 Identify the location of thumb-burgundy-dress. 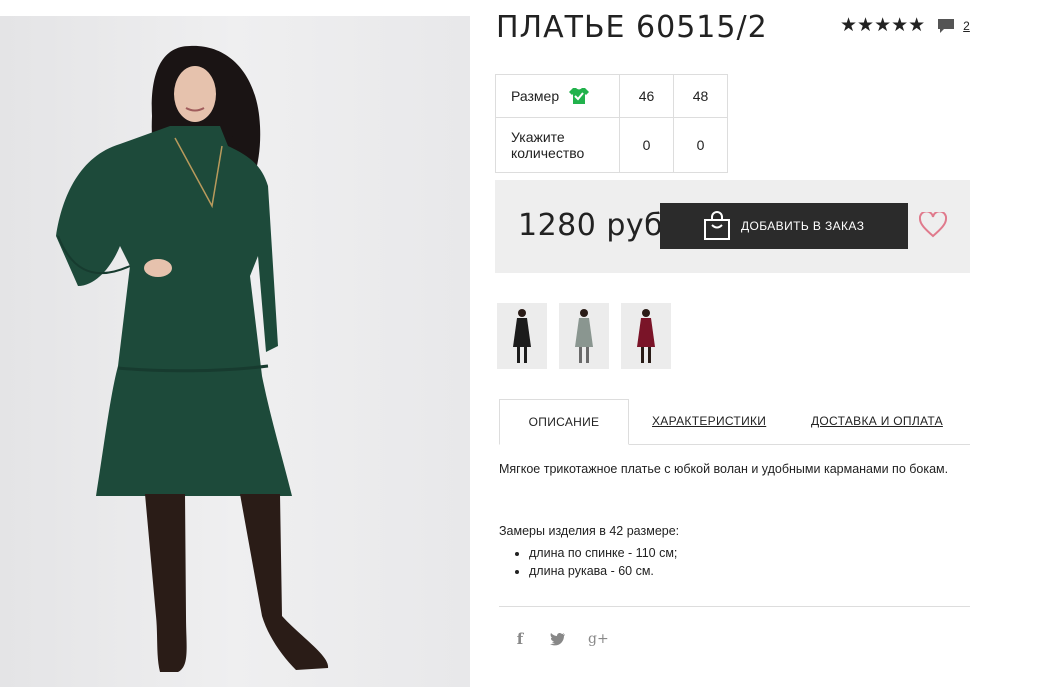
(646, 336).